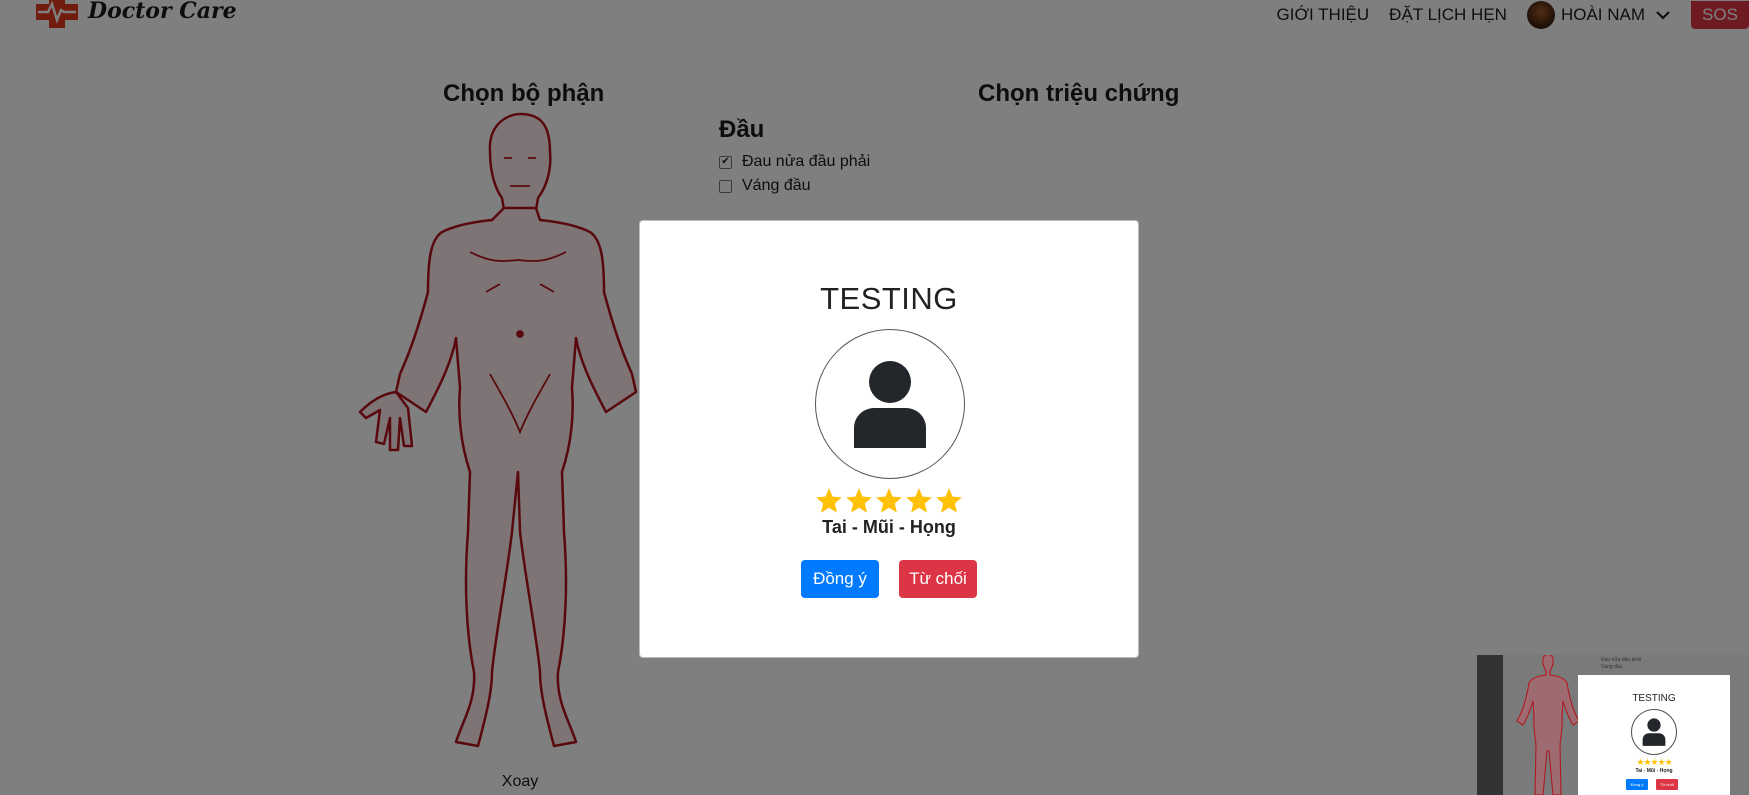  I want to click on preview-modal-title: TESTING, so click(1654, 698).